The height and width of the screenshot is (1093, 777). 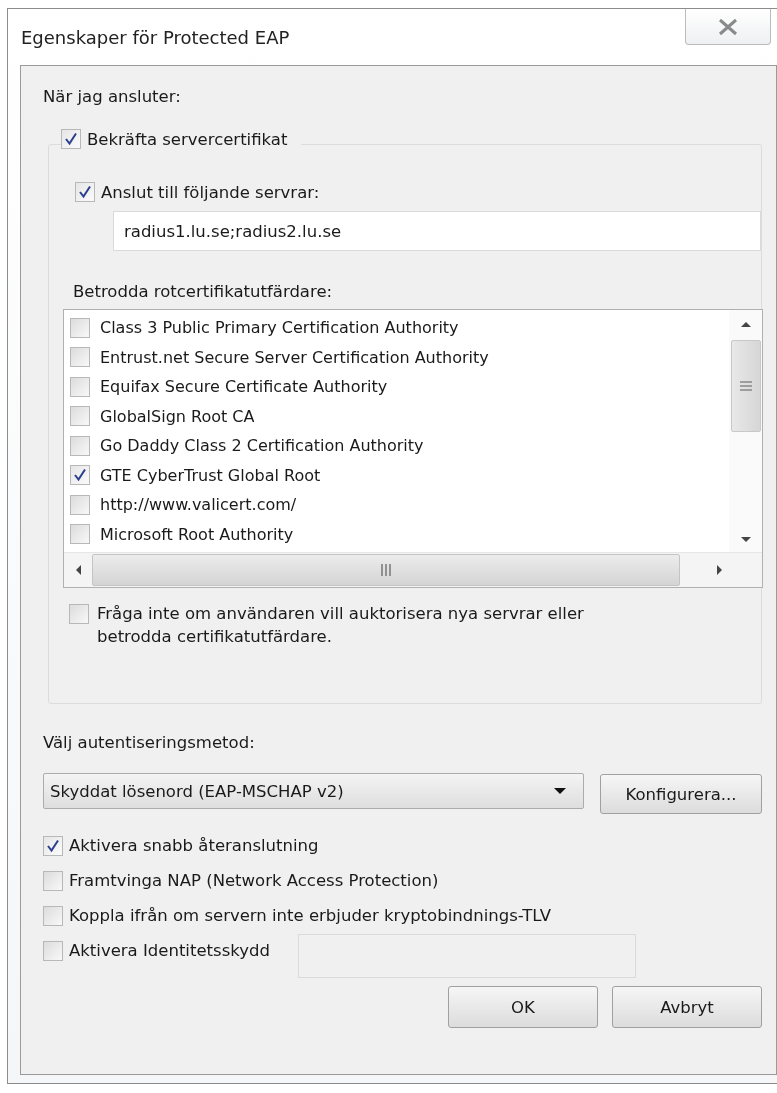 I want to click on checkbox-label: Koppla ifrån om servern inte erbjuder kryptobindnings-TLV, so click(x=310, y=915).